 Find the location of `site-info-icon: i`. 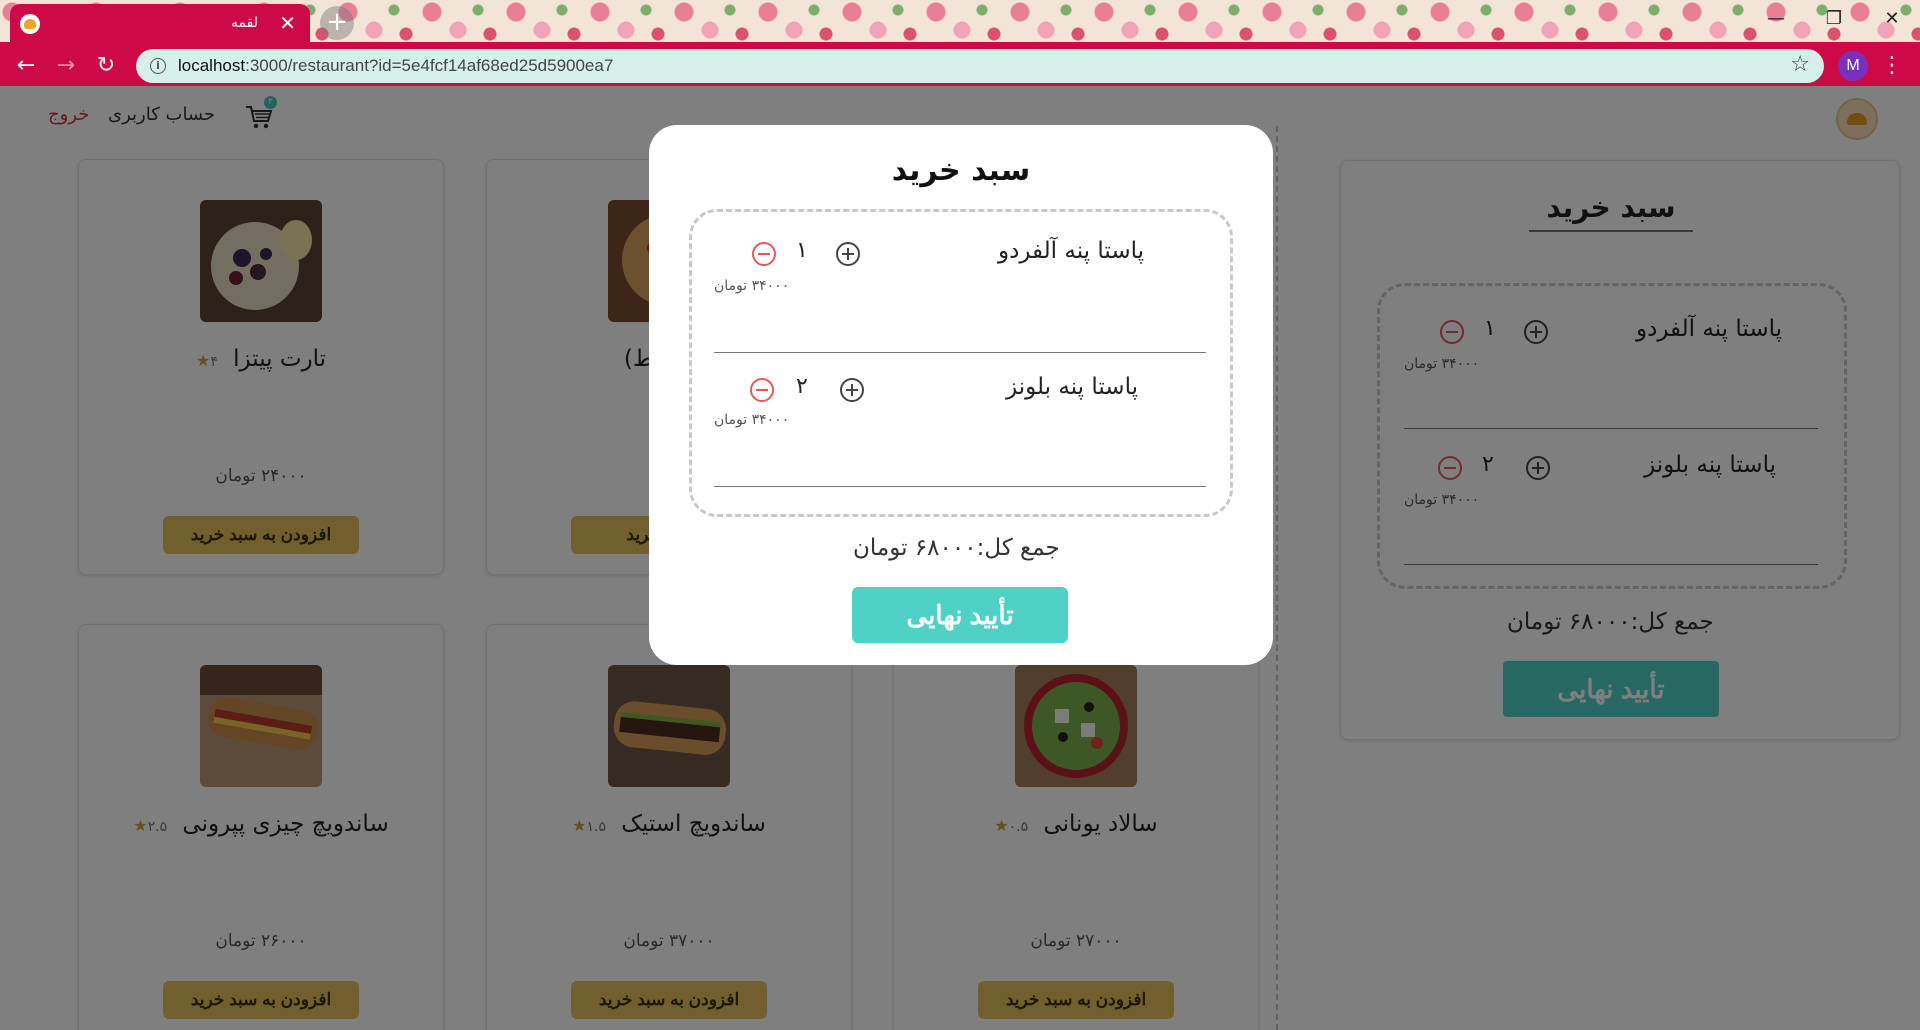

site-info-icon: i is located at coordinates (158, 66).